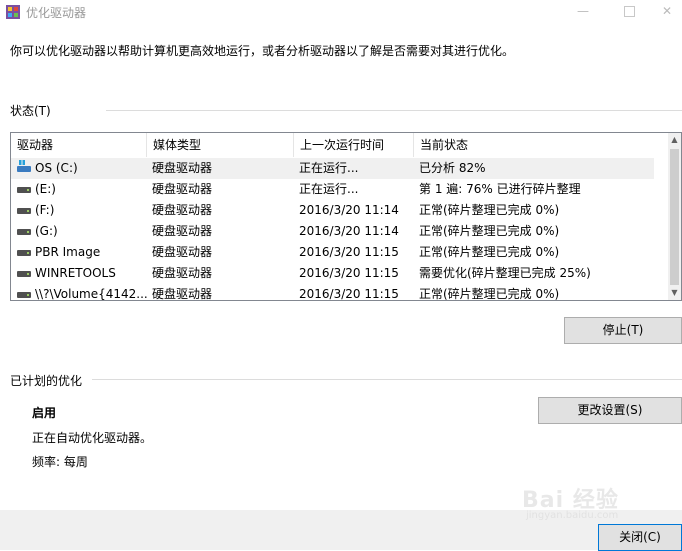  Describe the element at coordinates (68, 252) in the screenshot. I see `drive-name: PBR Image` at that location.